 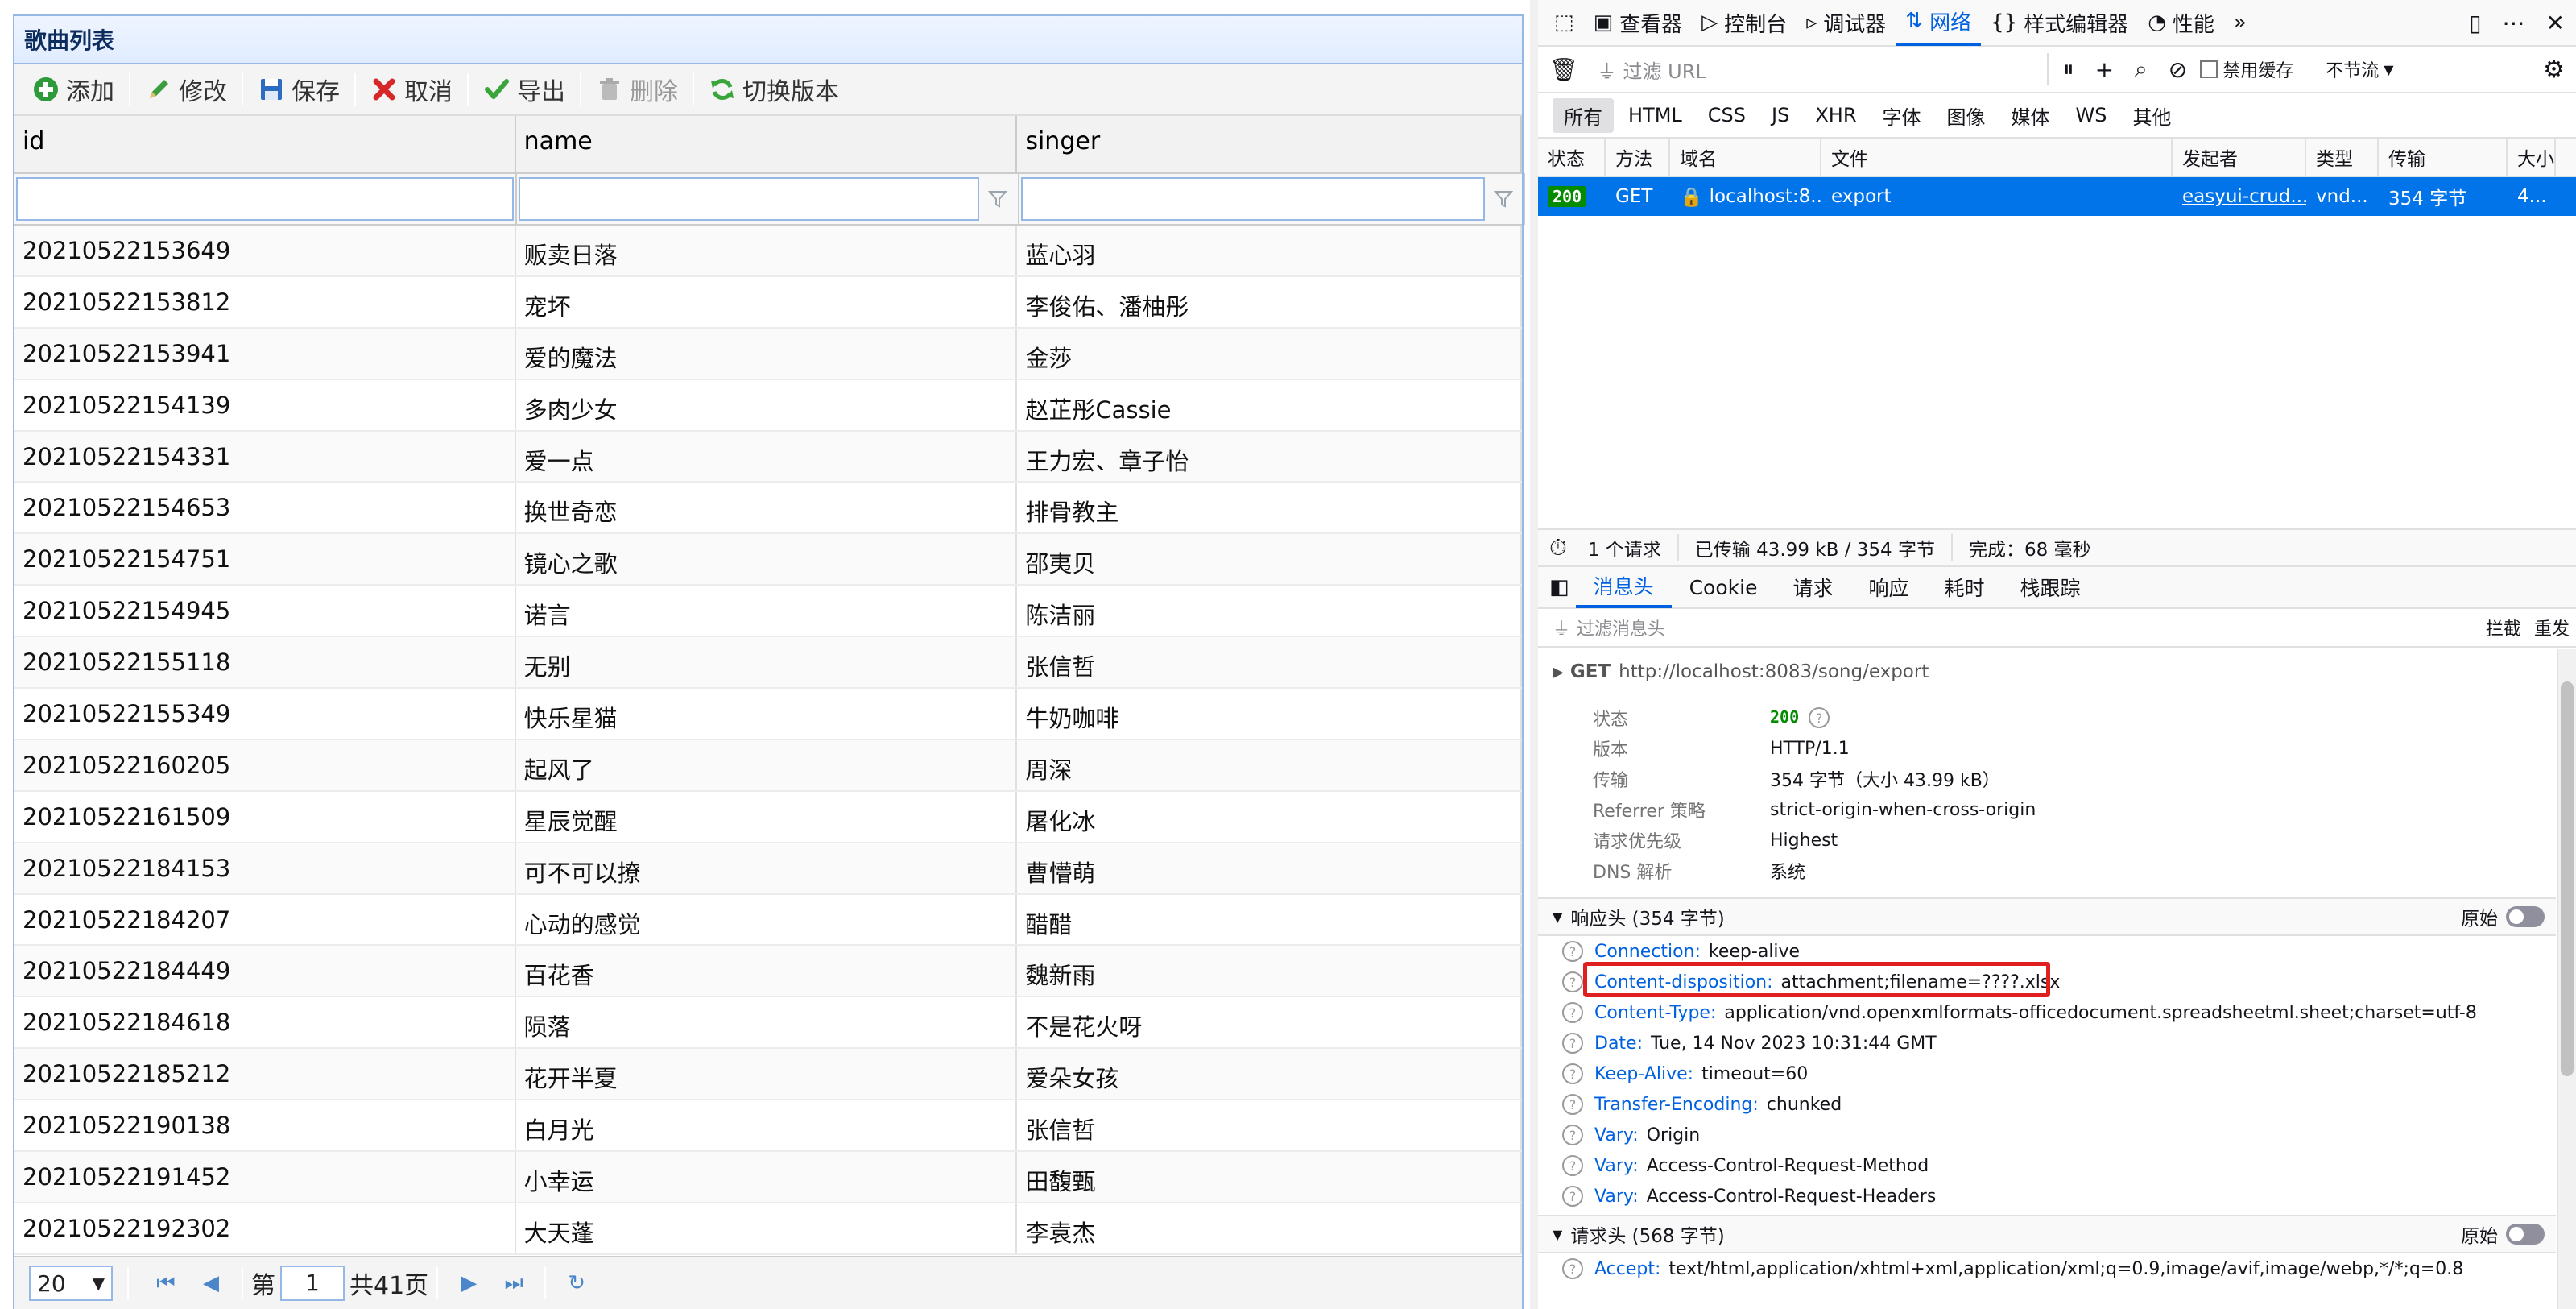 What do you see at coordinates (2047, 1104) in the screenshot?
I see `header-row: ? Transfer-Encoding: chunked` at bounding box center [2047, 1104].